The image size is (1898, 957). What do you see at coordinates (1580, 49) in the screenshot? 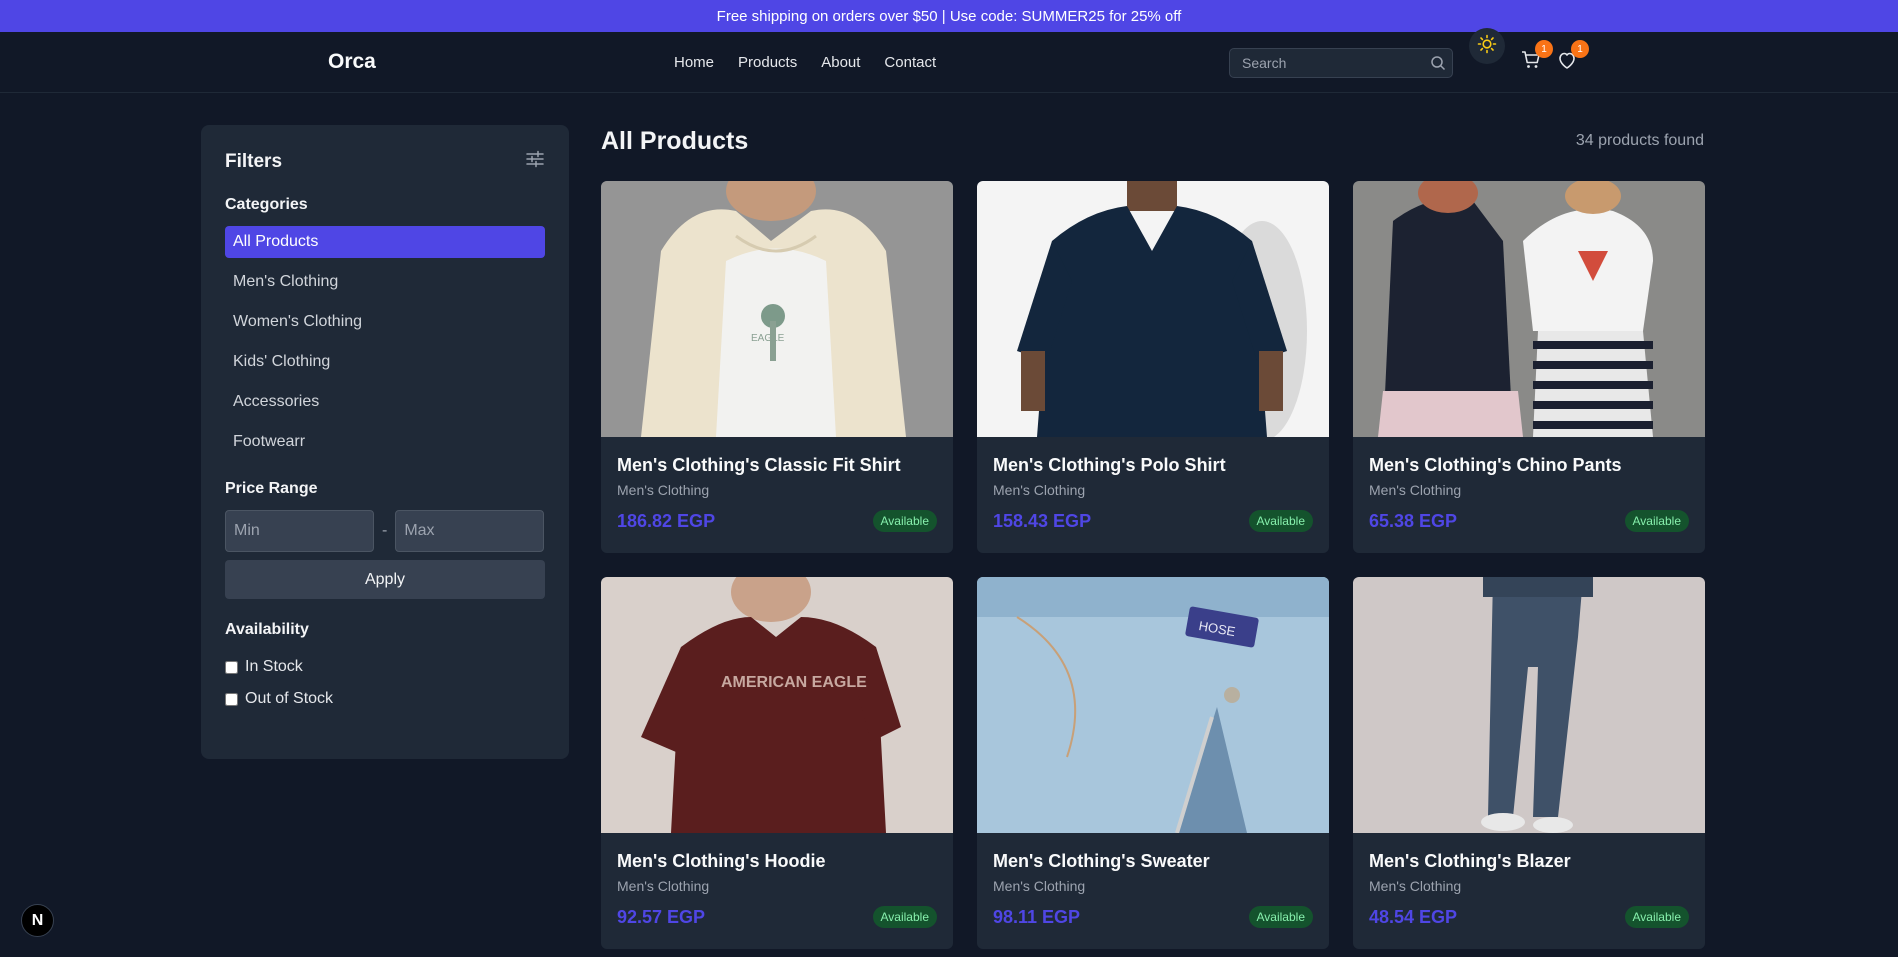
I see `wishlist-count-badge: 1` at bounding box center [1580, 49].